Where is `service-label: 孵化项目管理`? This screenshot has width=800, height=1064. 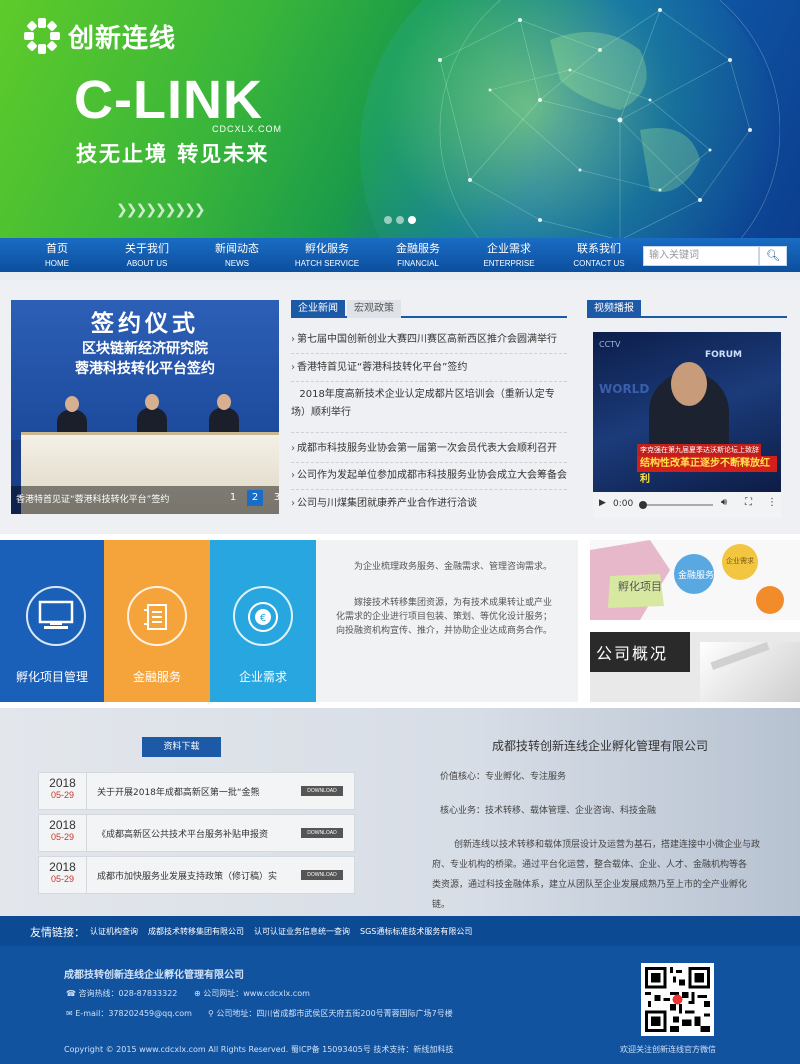 service-label: 孵化项目管理 is located at coordinates (51, 677).